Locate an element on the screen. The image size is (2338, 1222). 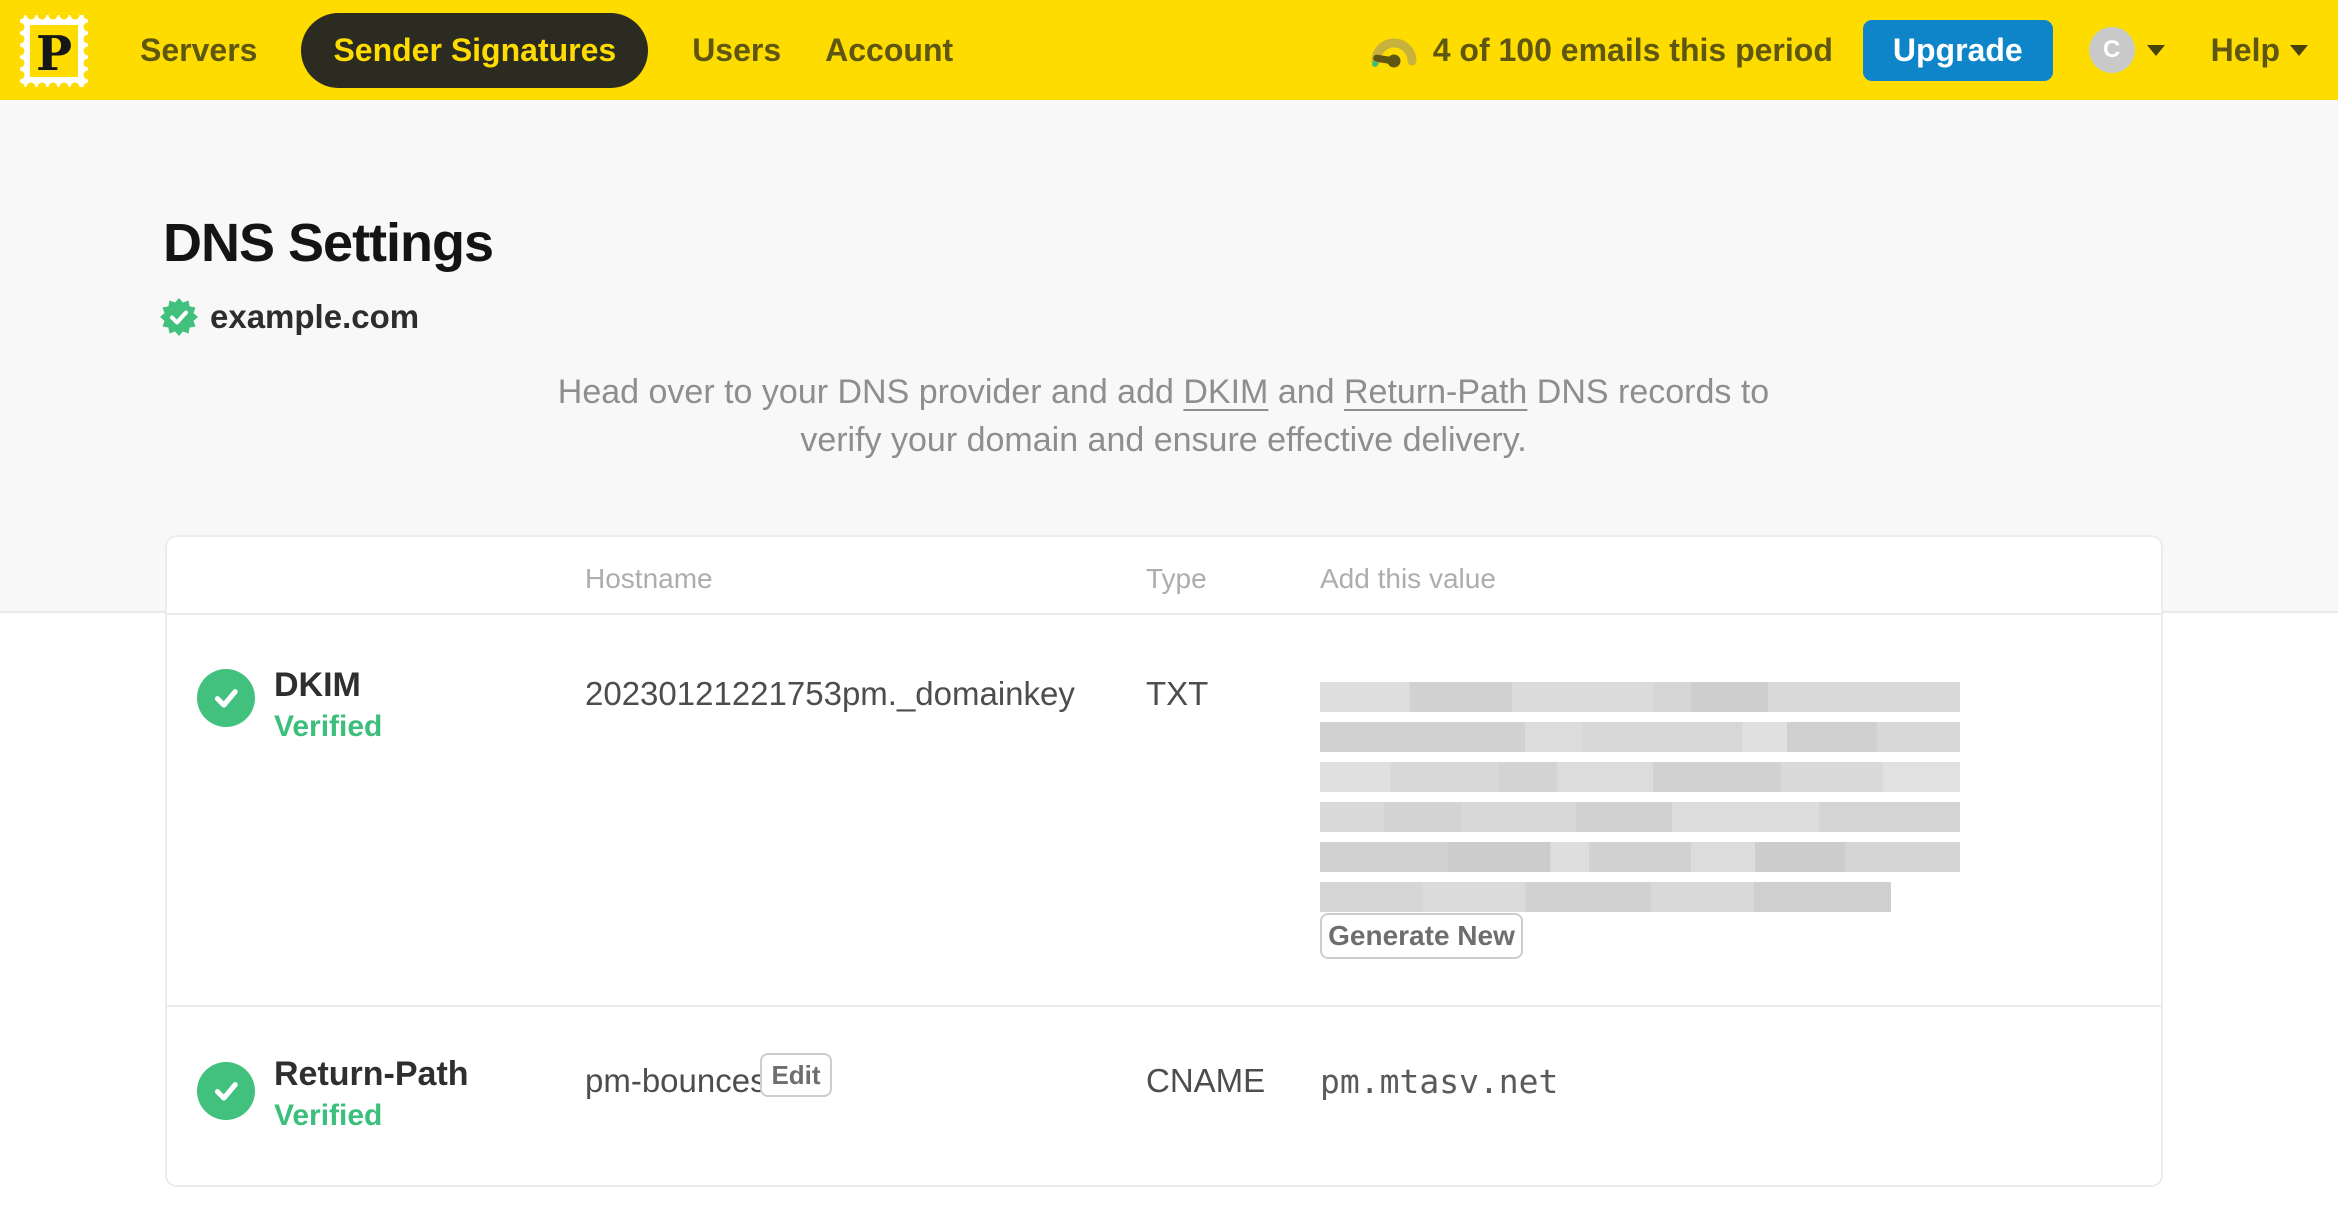
domain-row: example.com is located at coordinates (289, 317).